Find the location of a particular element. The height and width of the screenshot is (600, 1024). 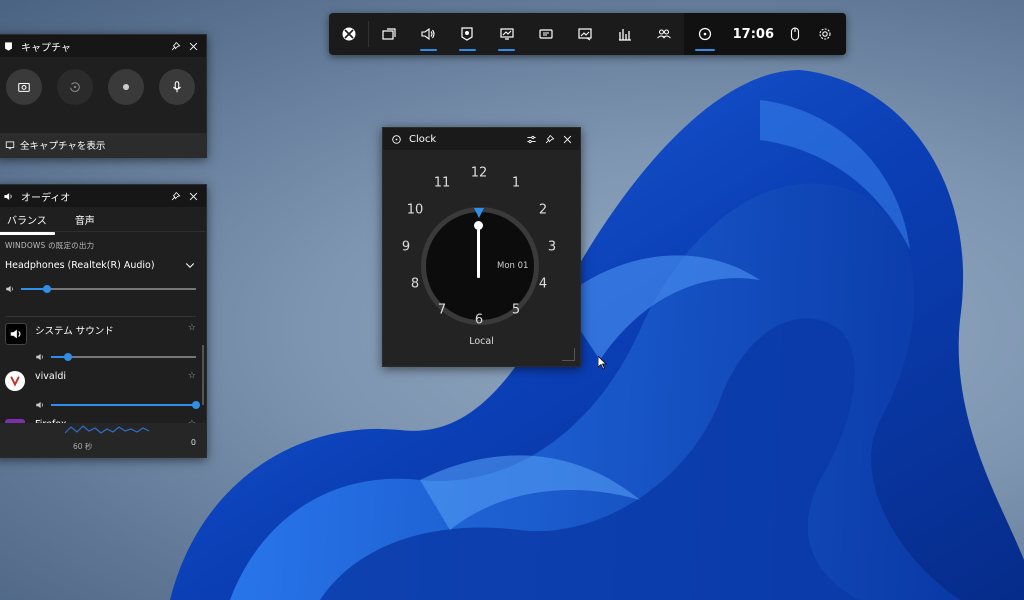

capture-titlebar: キャプチャ is located at coordinates (103, 46).